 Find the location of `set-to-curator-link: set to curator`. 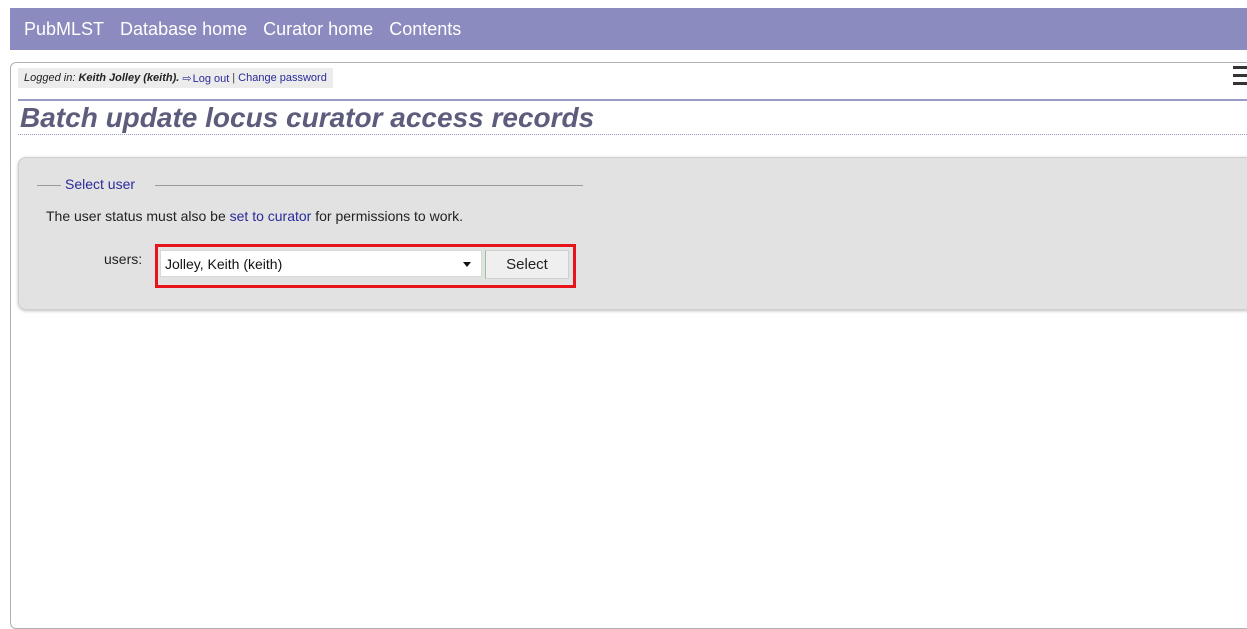

set-to-curator-link: set to curator is located at coordinates (271, 216).